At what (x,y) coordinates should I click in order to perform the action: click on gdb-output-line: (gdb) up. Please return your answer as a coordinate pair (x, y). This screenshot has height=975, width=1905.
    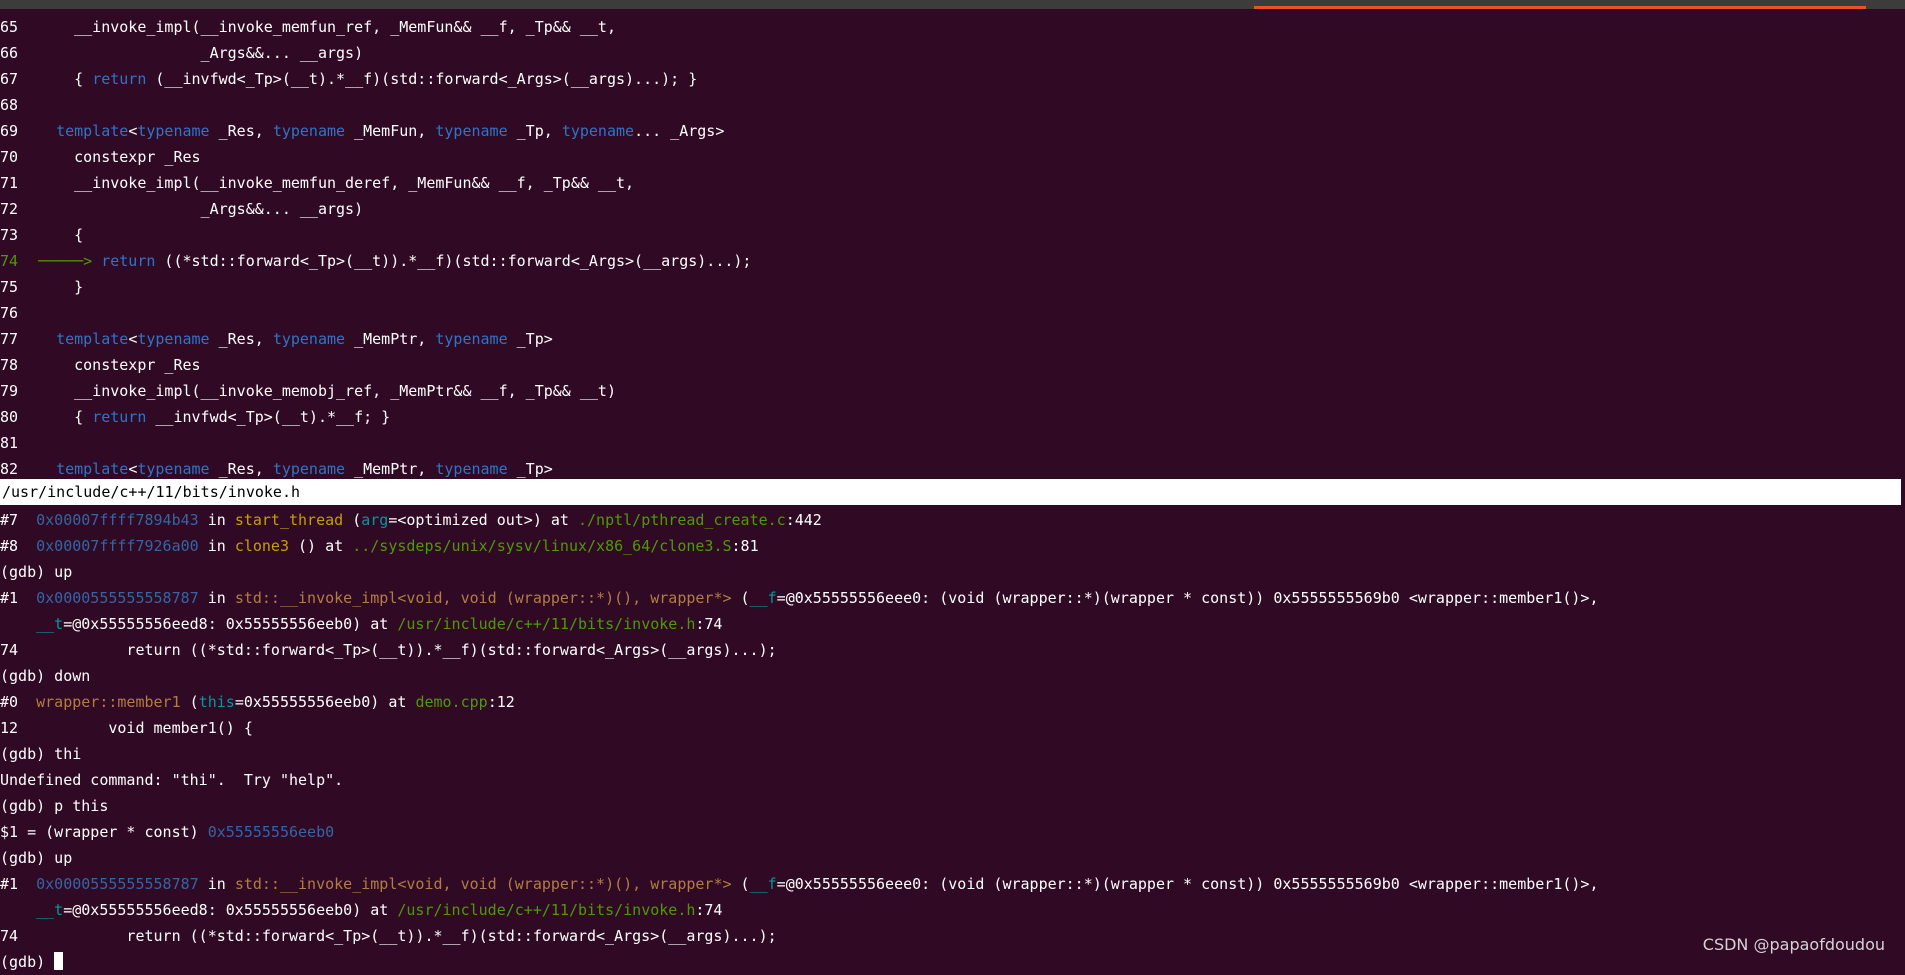
    Looking at the image, I should click on (952, 858).